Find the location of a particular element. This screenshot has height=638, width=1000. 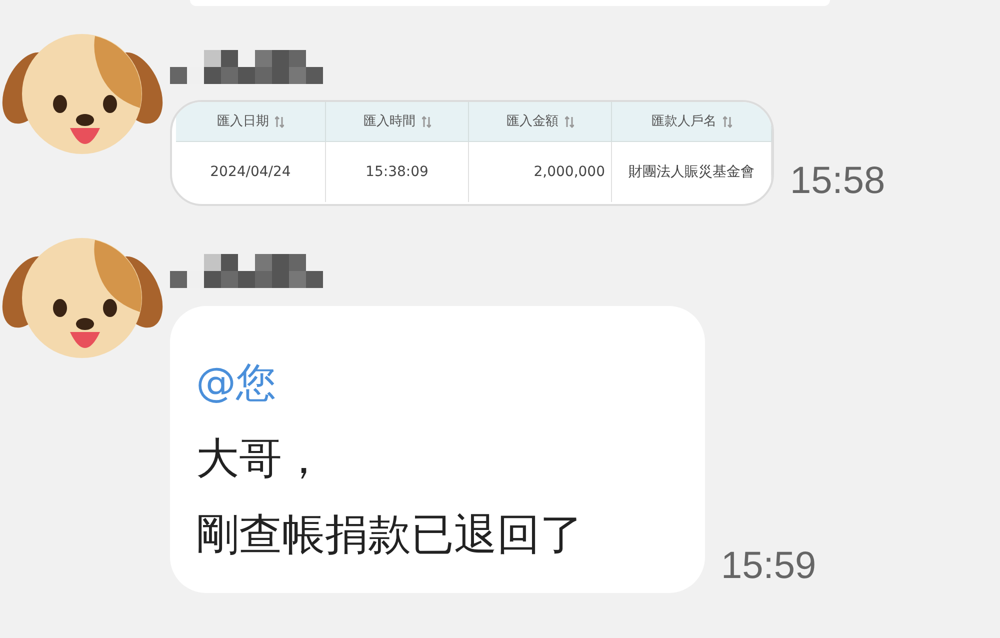

table-cell: 15:38:09 is located at coordinates (397, 172).